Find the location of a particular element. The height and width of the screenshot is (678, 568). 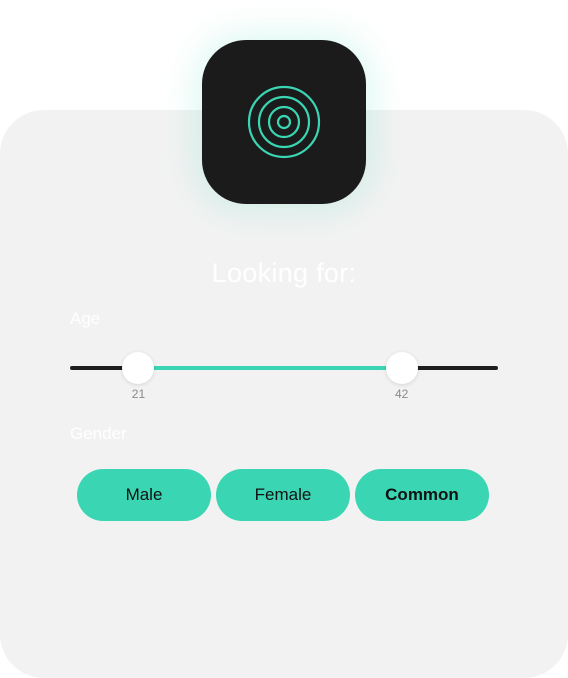

age-max-thumb is located at coordinates (401, 368).